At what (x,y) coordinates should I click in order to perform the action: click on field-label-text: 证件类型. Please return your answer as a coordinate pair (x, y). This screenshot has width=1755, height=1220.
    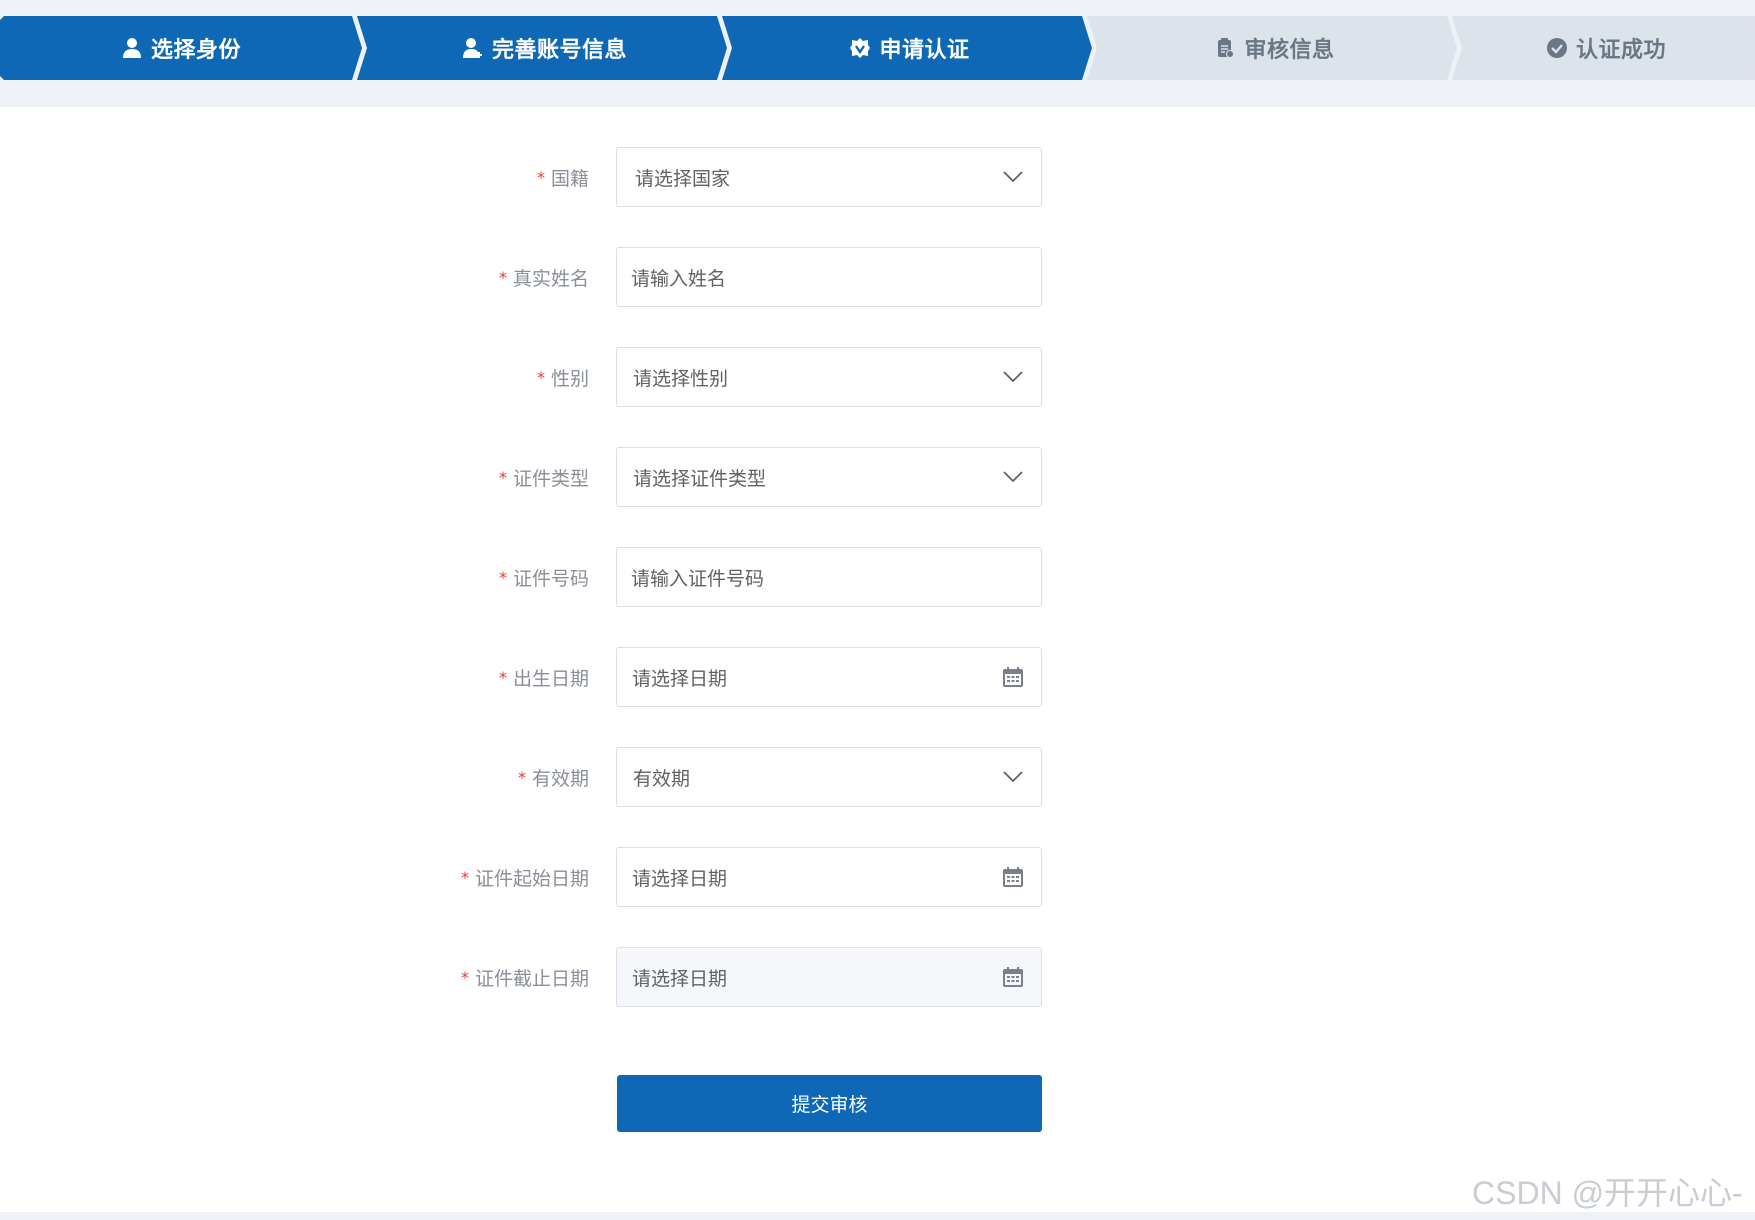
    Looking at the image, I should click on (550, 478).